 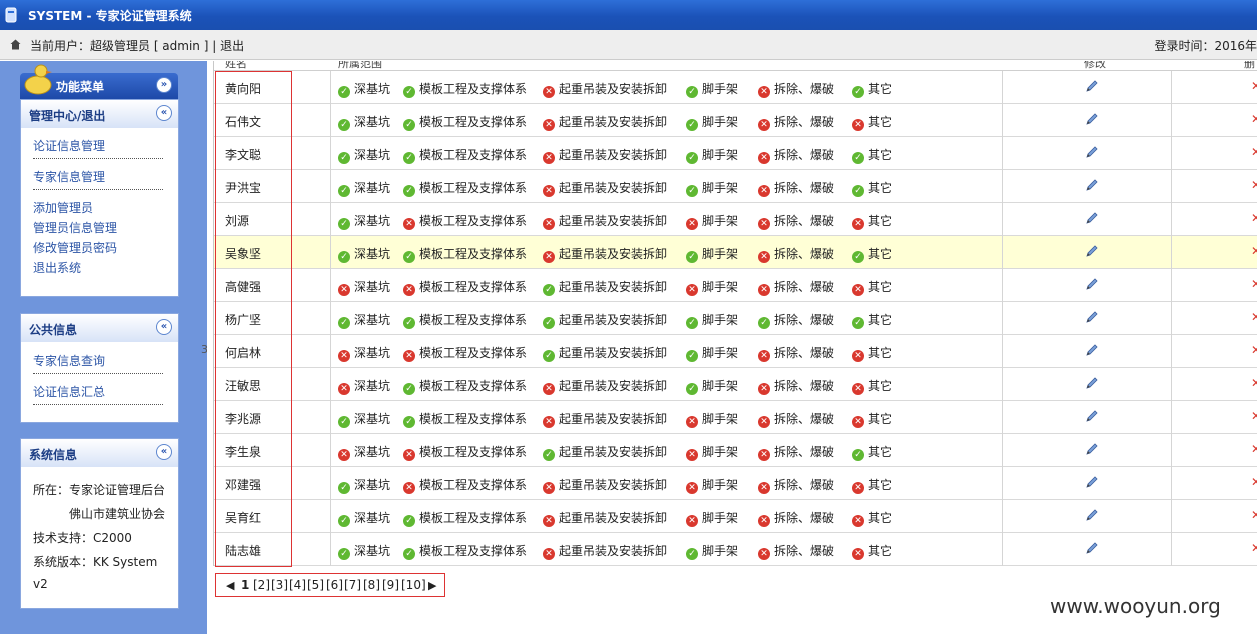 What do you see at coordinates (69, 176) in the screenshot?
I see `link-expert-info: 专家信息管理` at bounding box center [69, 176].